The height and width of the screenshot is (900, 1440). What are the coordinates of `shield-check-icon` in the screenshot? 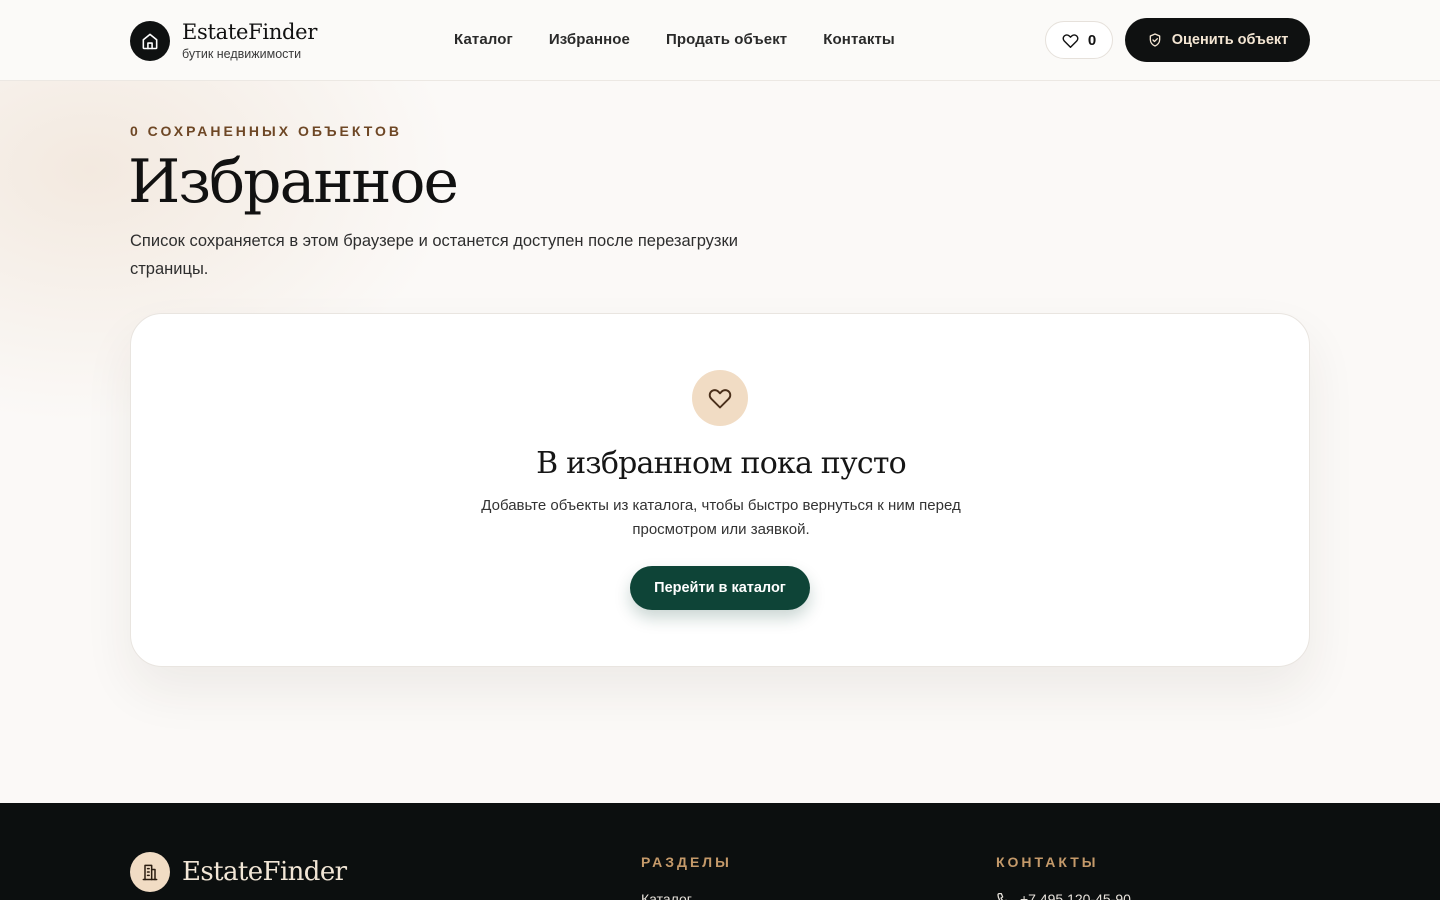 It's located at (1155, 40).